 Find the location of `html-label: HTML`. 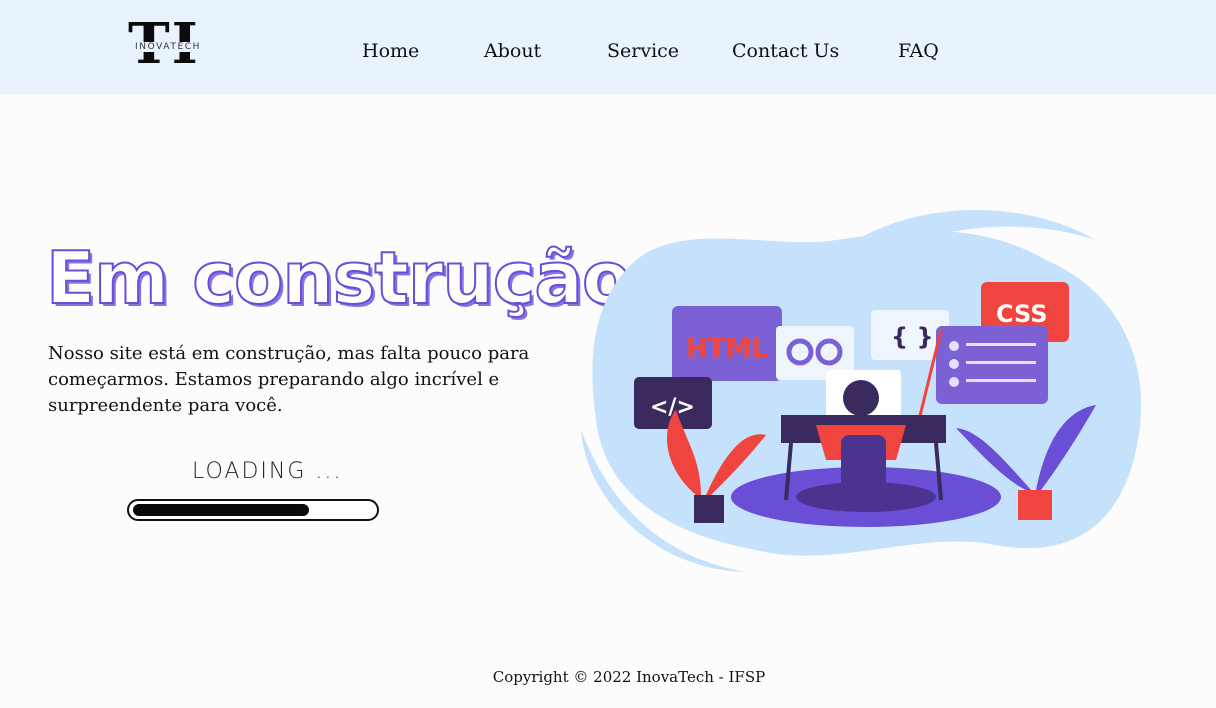

html-label: HTML is located at coordinates (727, 349).